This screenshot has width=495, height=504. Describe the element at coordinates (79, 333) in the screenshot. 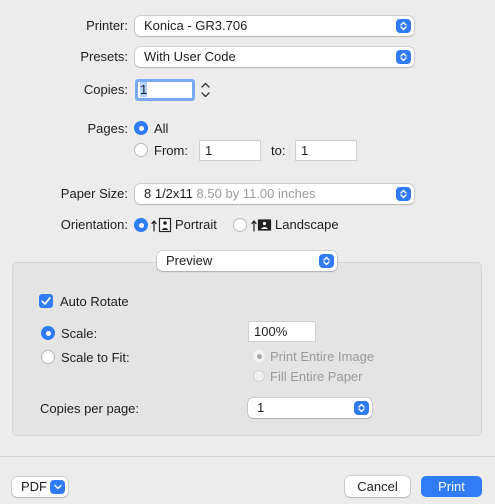

I see `scale-label: Scale:` at that location.